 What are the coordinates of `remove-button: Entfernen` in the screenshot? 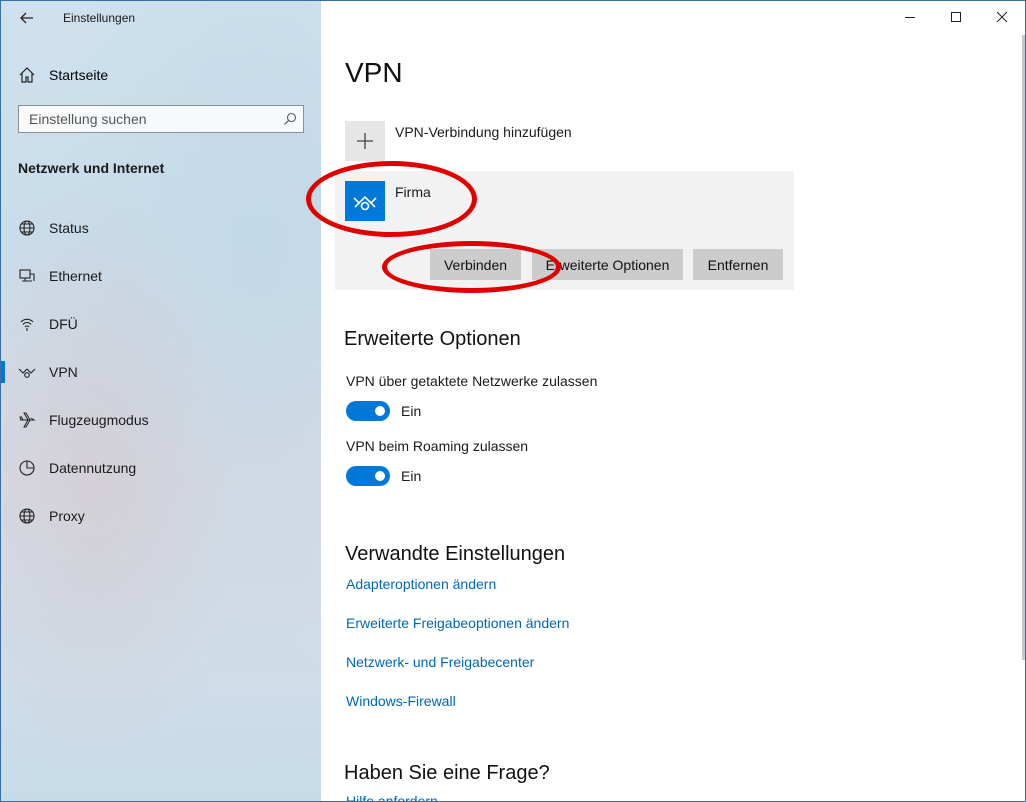 It's located at (738, 264).